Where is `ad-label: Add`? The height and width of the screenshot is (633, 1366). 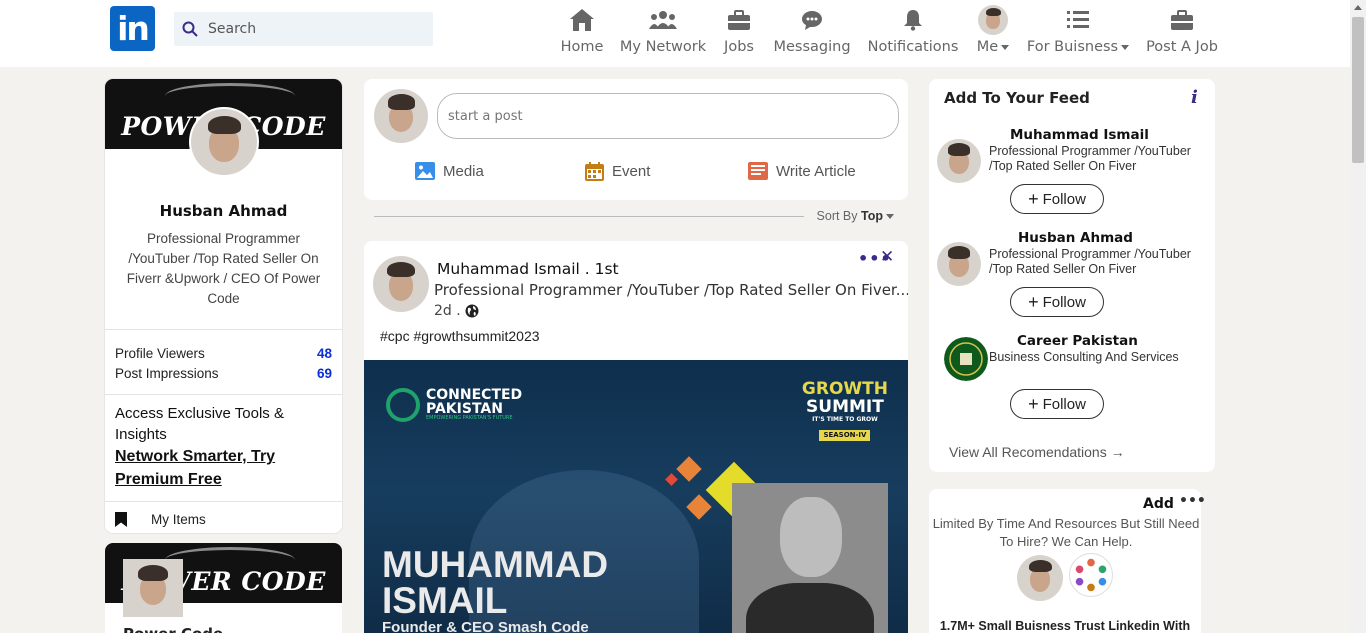 ad-label: Add is located at coordinates (1158, 504).